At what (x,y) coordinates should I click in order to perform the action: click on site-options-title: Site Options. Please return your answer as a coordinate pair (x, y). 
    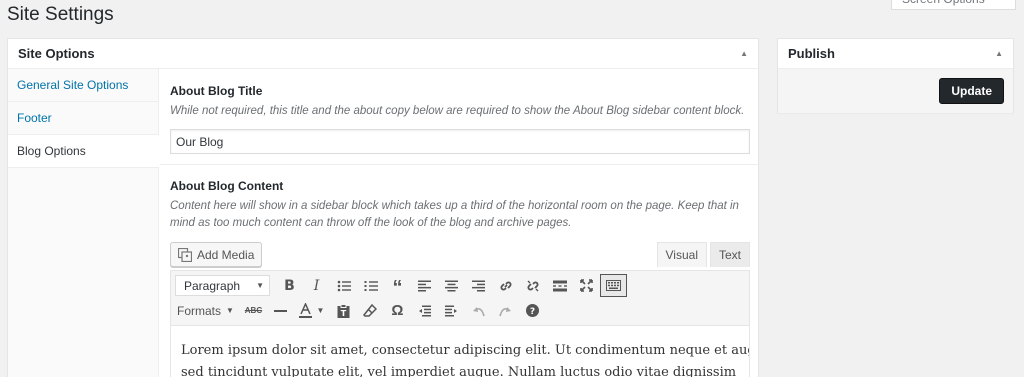
    Looking at the image, I should click on (56, 53).